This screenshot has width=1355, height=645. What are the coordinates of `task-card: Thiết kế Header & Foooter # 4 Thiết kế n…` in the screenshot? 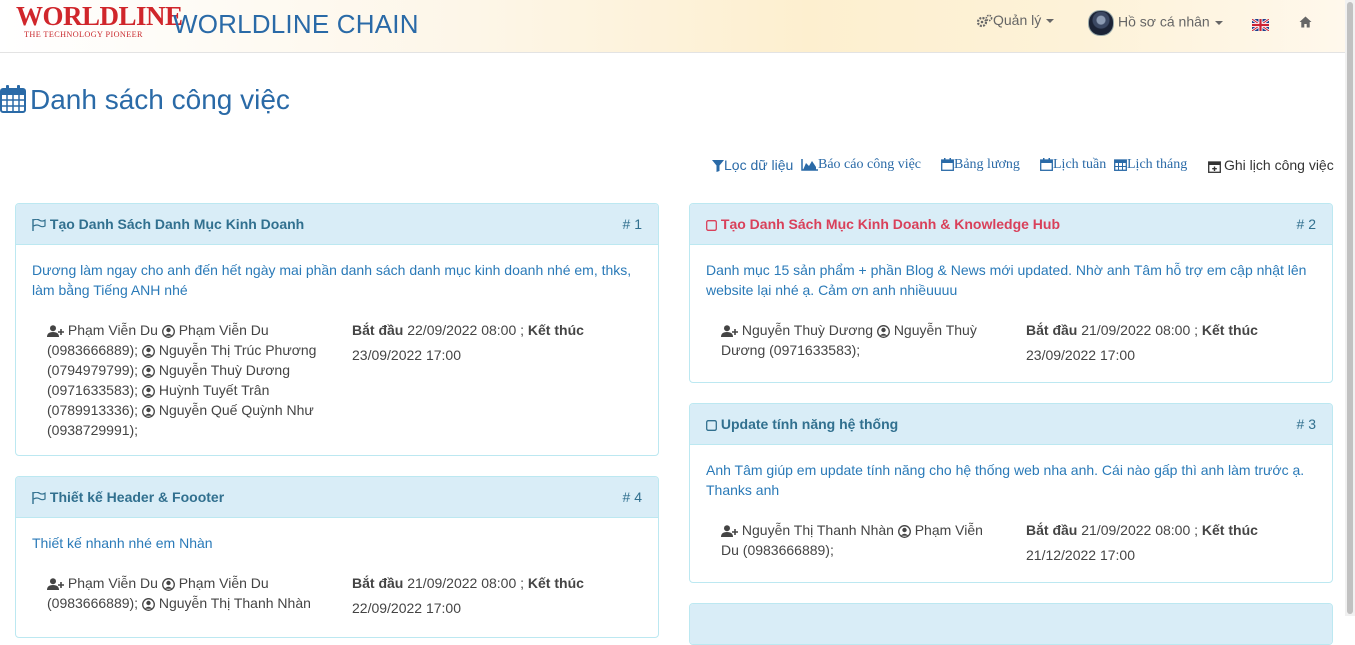 It's located at (337, 557).